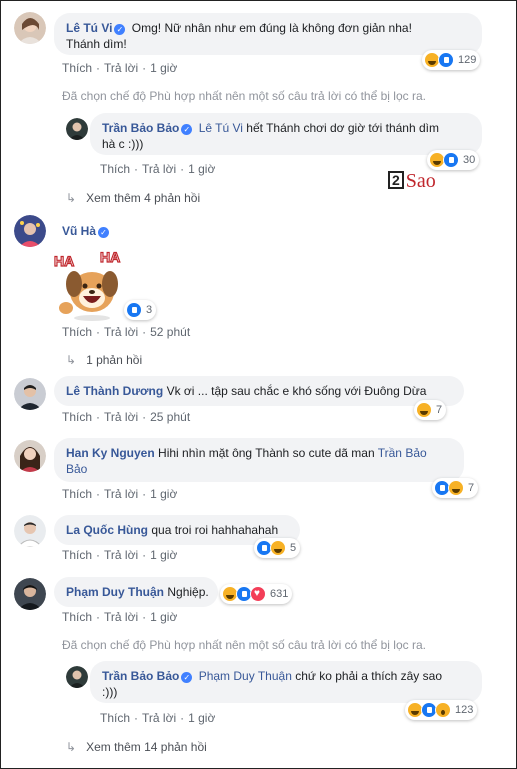 Image resolution: width=517 pixels, height=769 pixels. What do you see at coordinates (266, 453) in the screenshot?
I see `comment-text: Hihi nhìn mặt ông Thành so cute dã man` at bounding box center [266, 453].